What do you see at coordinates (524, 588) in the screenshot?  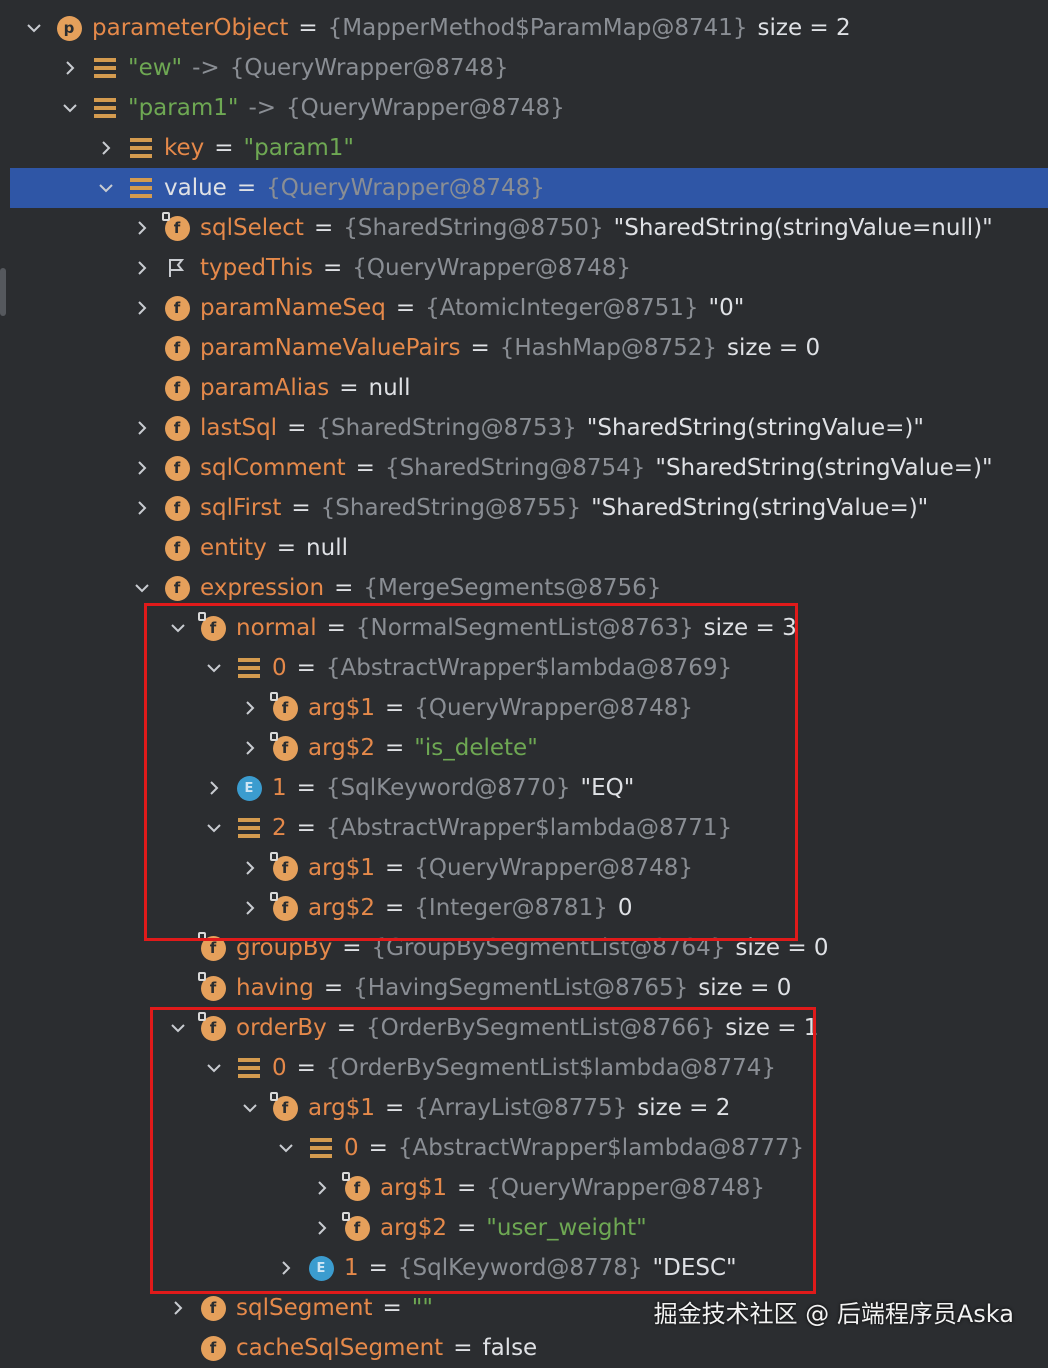 I see `tree-row: f expression = {MergeSegments@8756}` at bounding box center [524, 588].